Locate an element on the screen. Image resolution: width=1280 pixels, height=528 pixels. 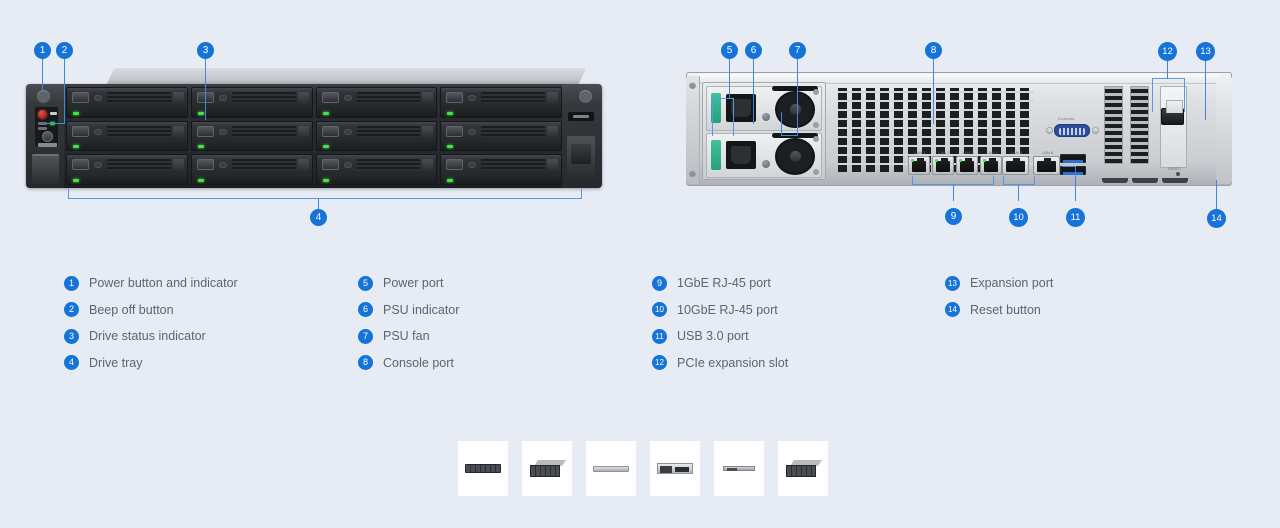
power-button is located at coordinates (42, 114).